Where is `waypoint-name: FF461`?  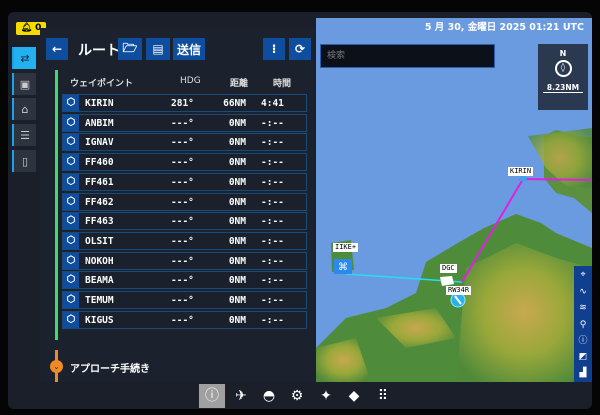
waypoint-name: FF461 is located at coordinates (99, 182).